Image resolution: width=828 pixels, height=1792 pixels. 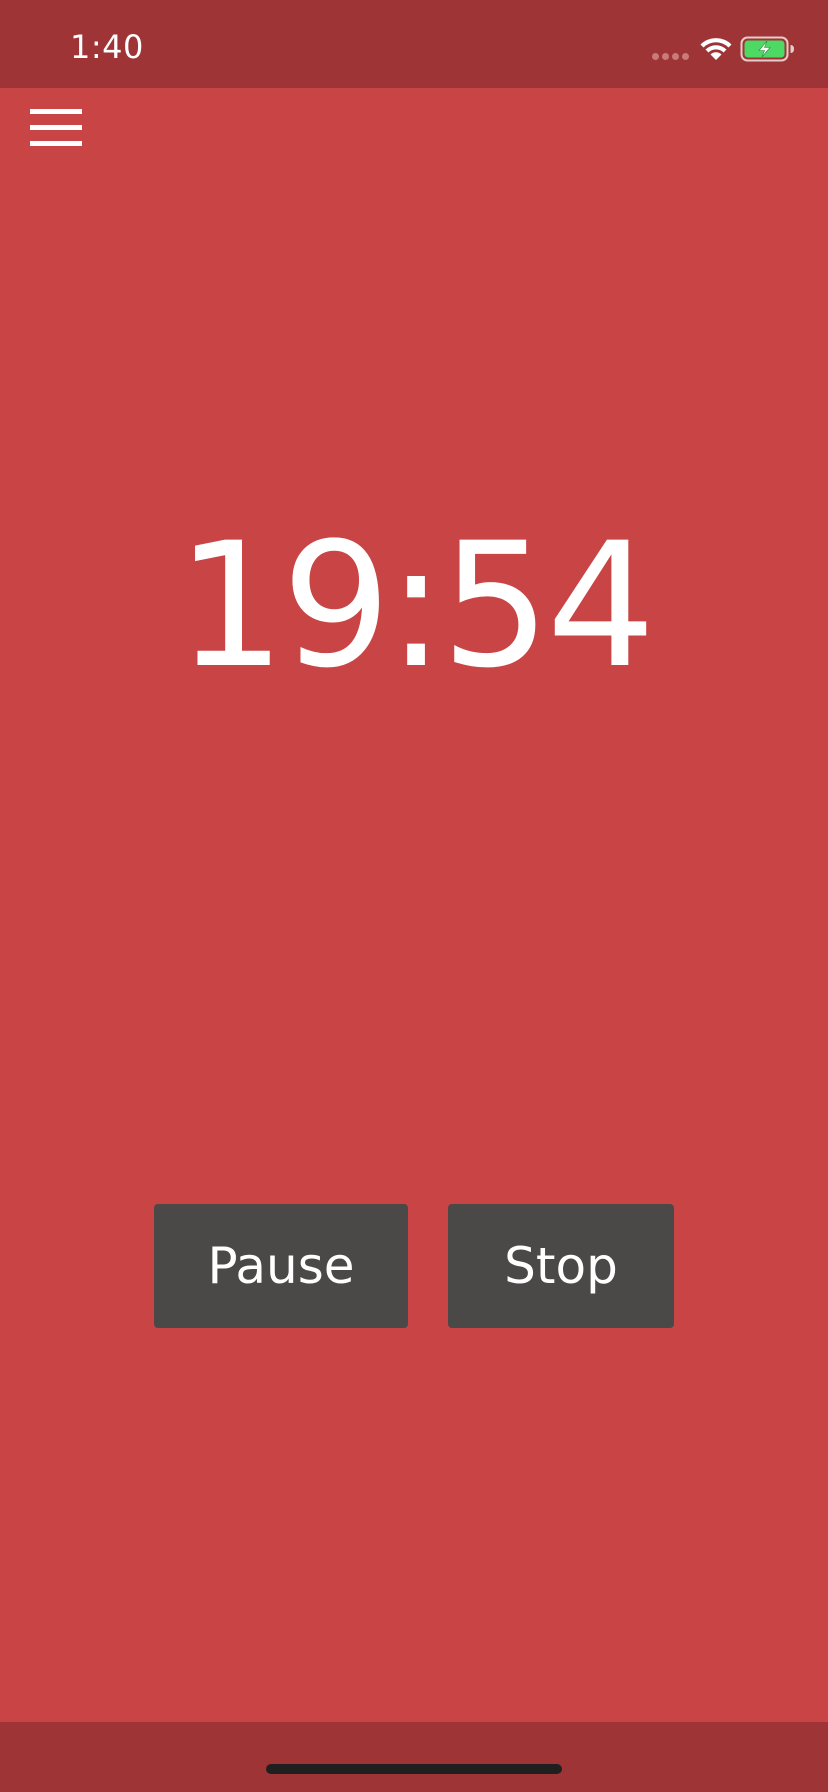 I want to click on cellular-signal-icon, so click(x=670, y=56).